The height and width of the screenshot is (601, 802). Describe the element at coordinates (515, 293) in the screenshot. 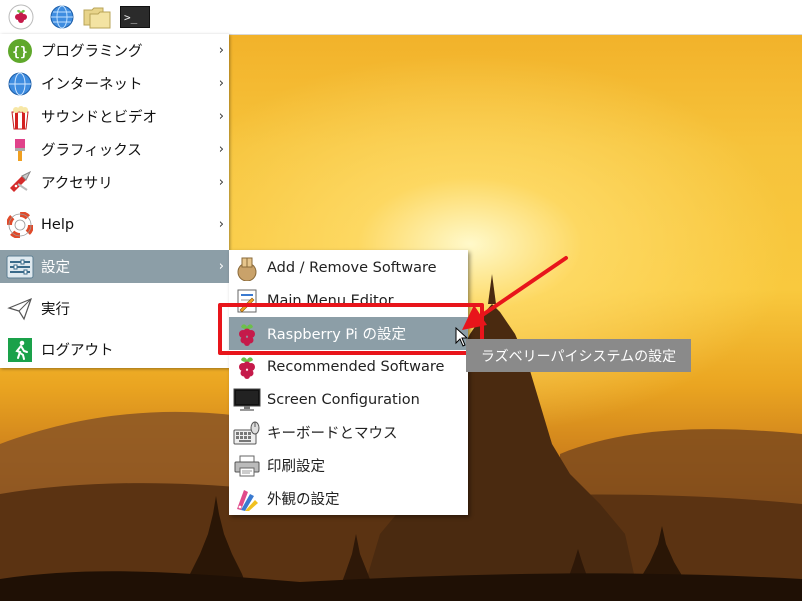

I see `annotation-arrow-icon` at that location.